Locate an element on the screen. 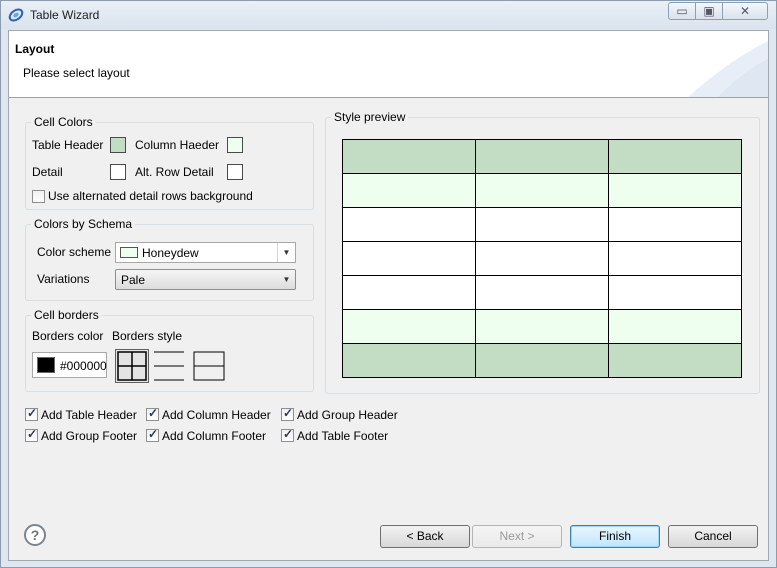 This screenshot has width=777, height=568. color-scheme-value: Honeydew is located at coordinates (170, 253).